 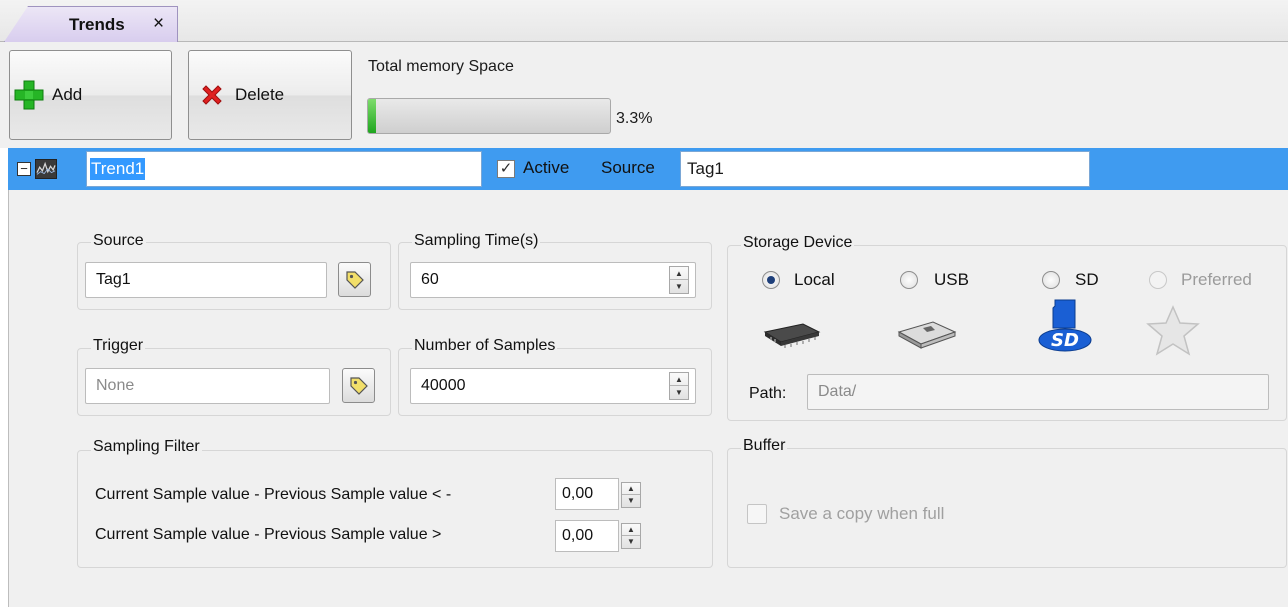 I want to click on tab-strip: Trends ×, so click(x=644, y=21).